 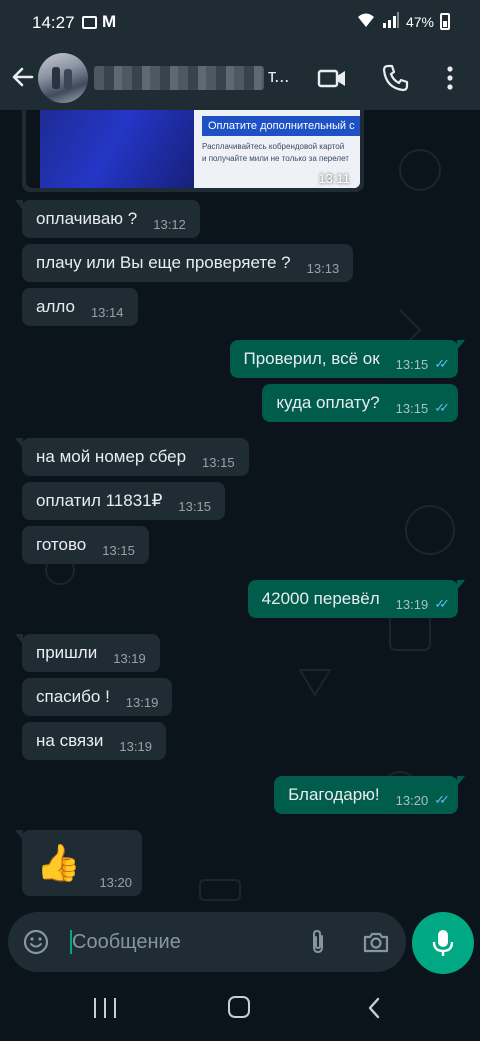 I want to click on message-text: готово, so click(x=61, y=544).